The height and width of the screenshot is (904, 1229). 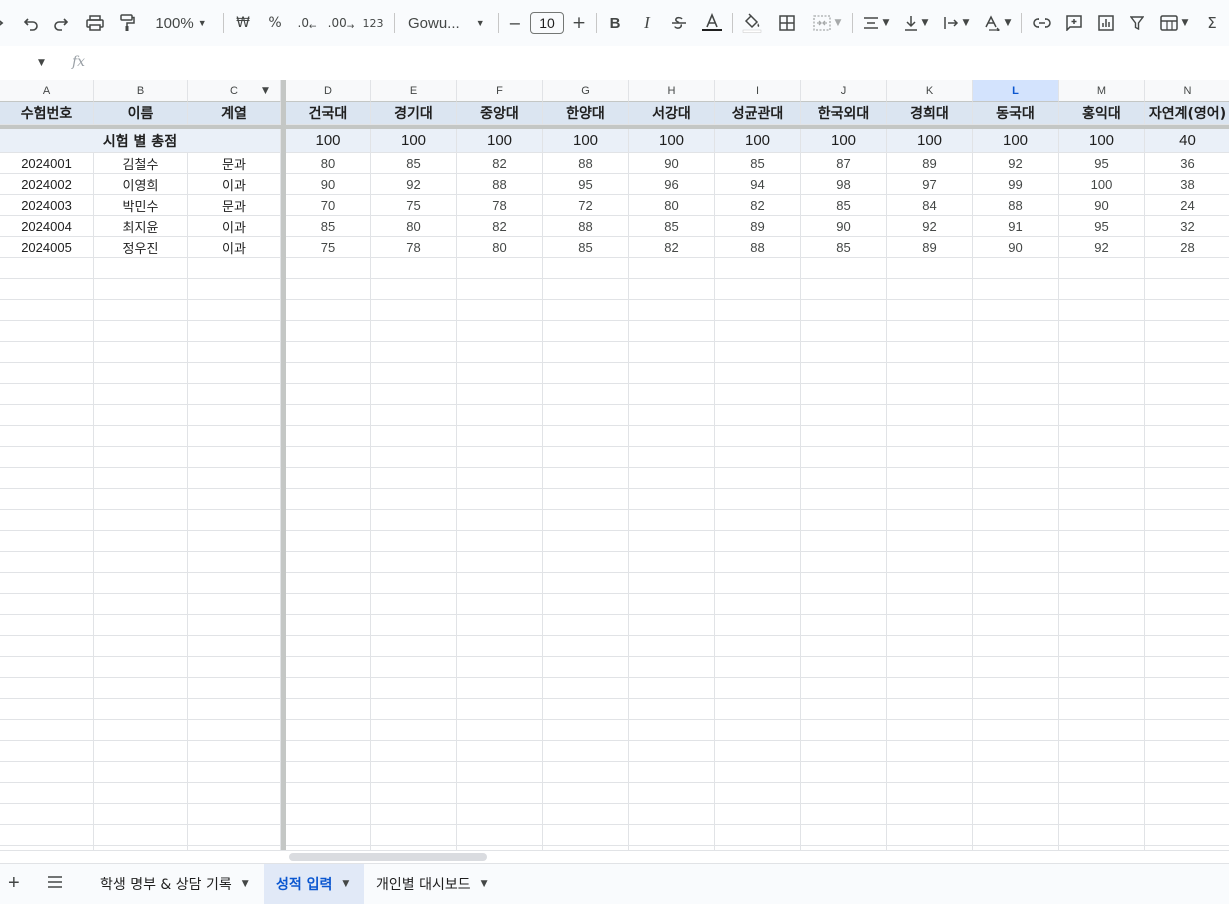 What do you see at coordinates (672, 113) in the screenshot?
I see `header-cell: 서강대` at bounding box center [672, 113].